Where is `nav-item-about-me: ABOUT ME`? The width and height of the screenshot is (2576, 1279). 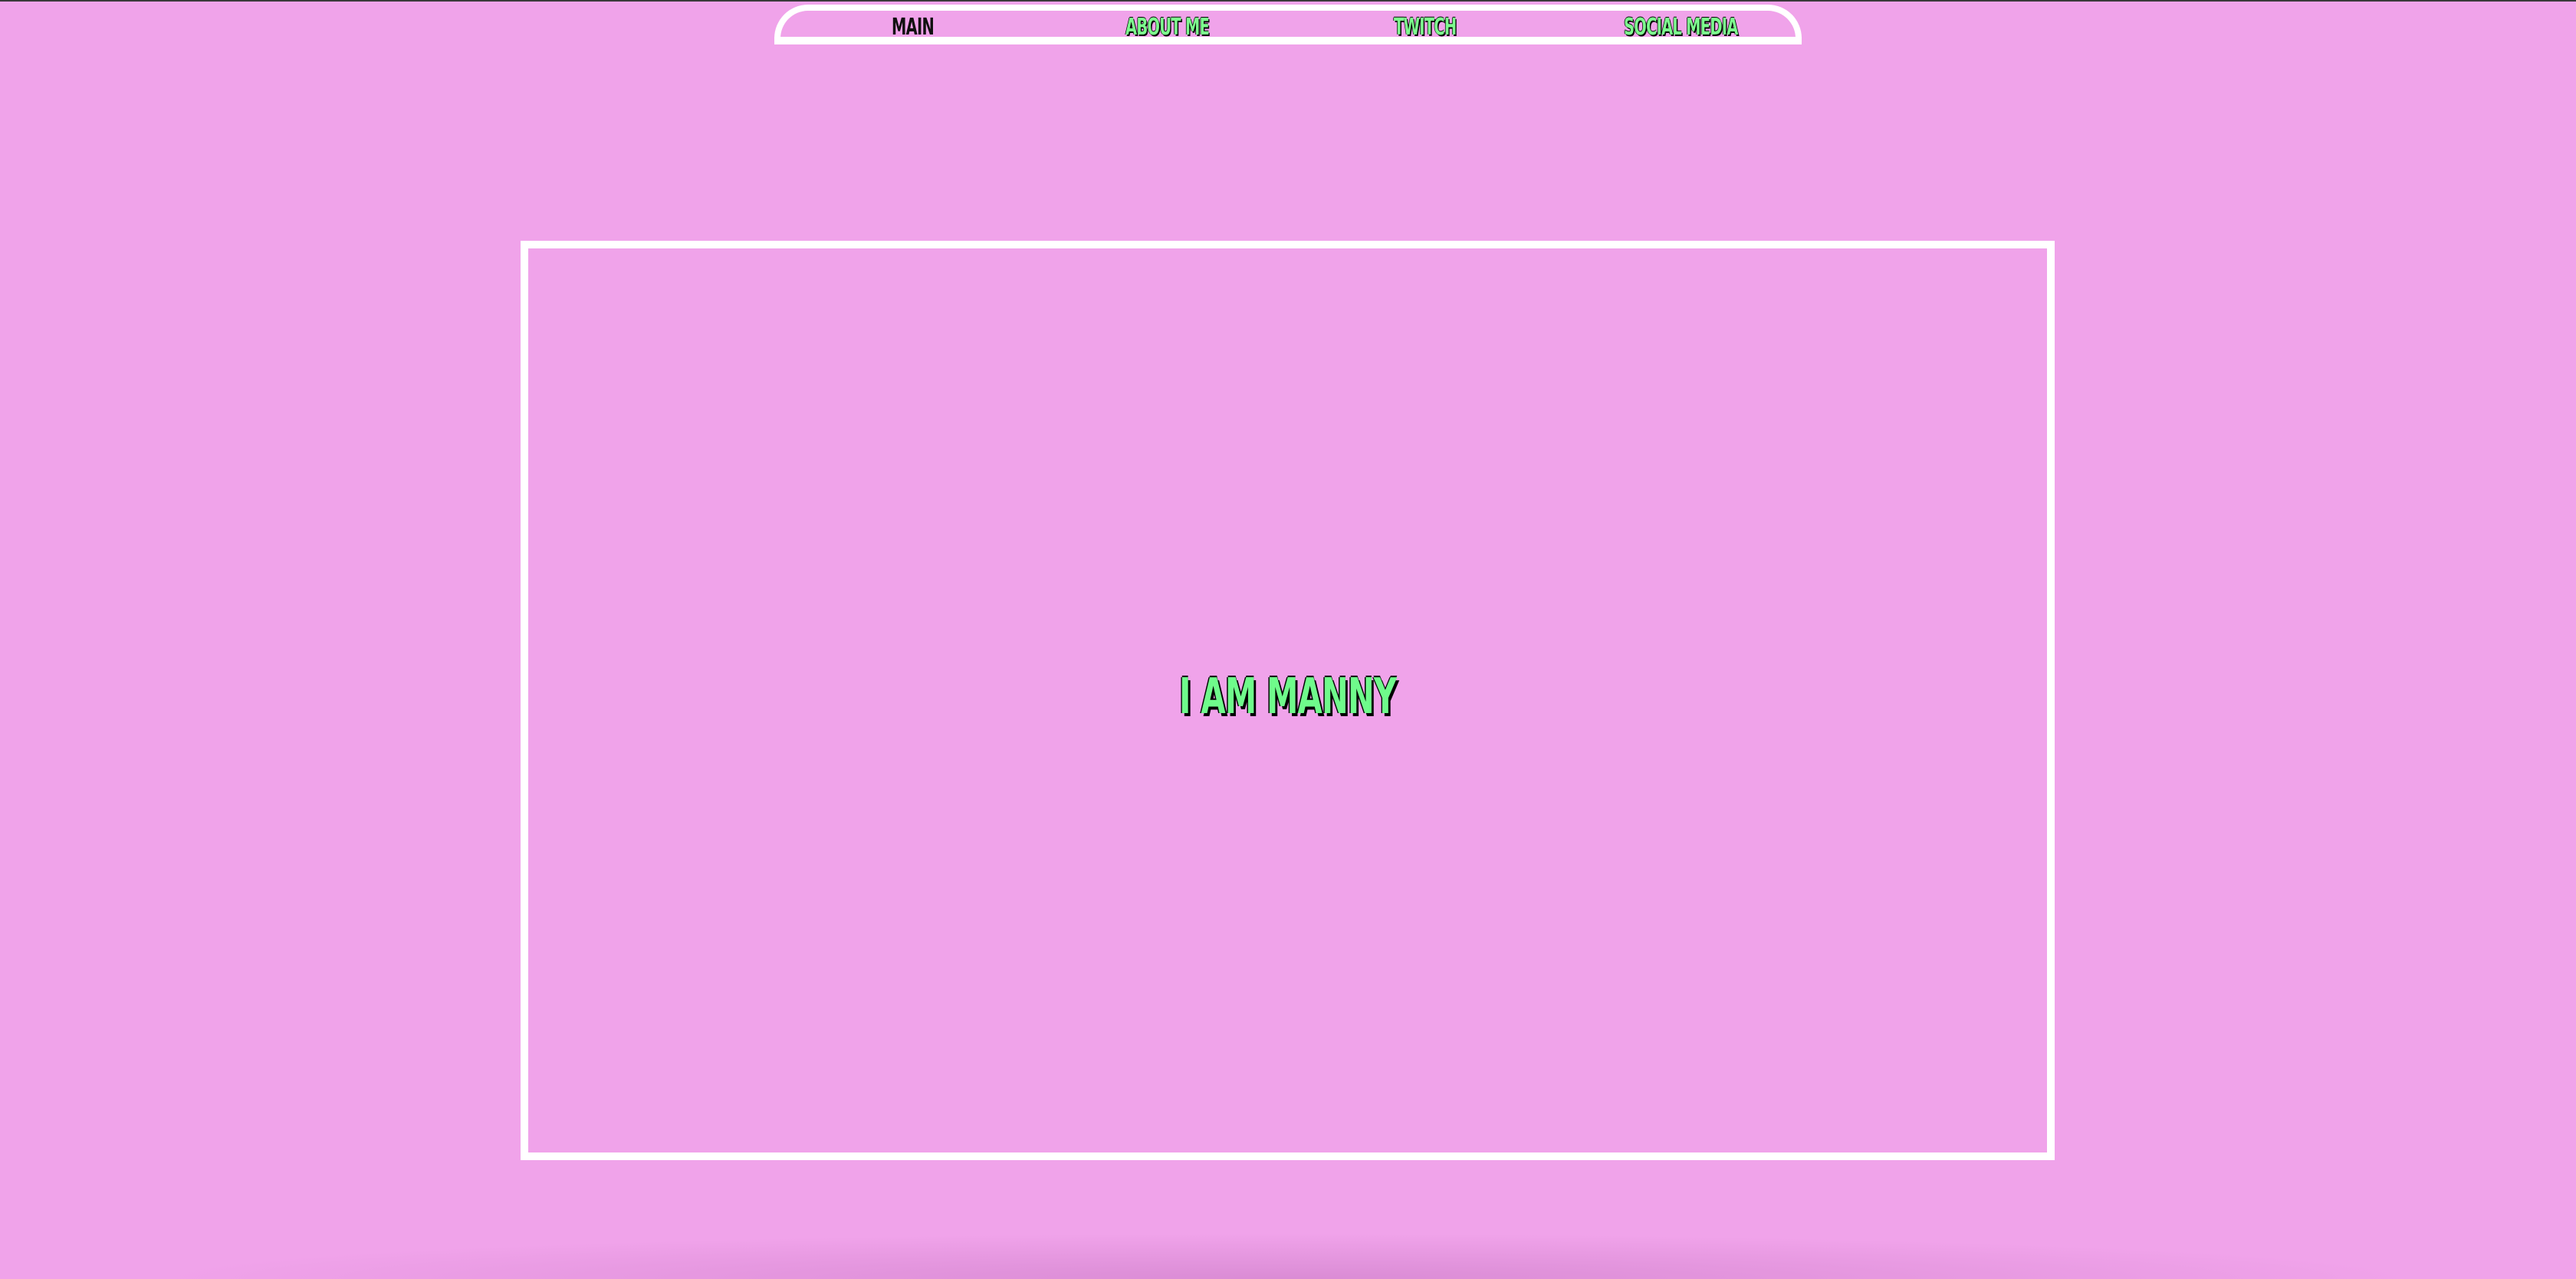
nav-item-about-me: ABOUT ME is located at coordinates (1167, 27).